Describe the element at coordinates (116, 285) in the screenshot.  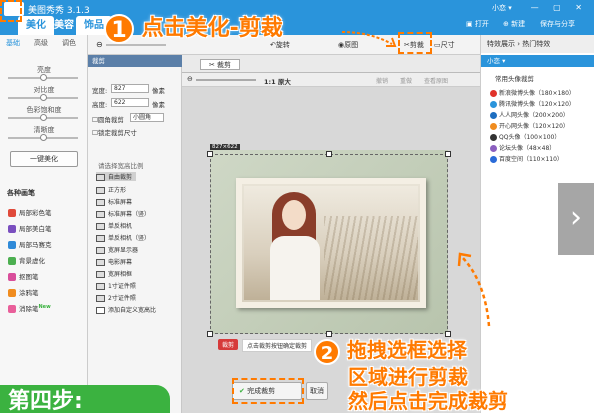
I see `ratio-1-inch-id: 1寸证件照` at that location.